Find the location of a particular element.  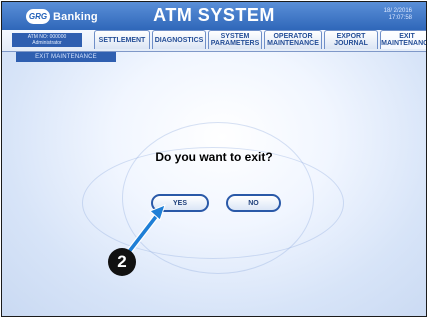

sub-tab-exit-maintenance: EXIT MAINTENANCE is located at coordinates (66, 57).